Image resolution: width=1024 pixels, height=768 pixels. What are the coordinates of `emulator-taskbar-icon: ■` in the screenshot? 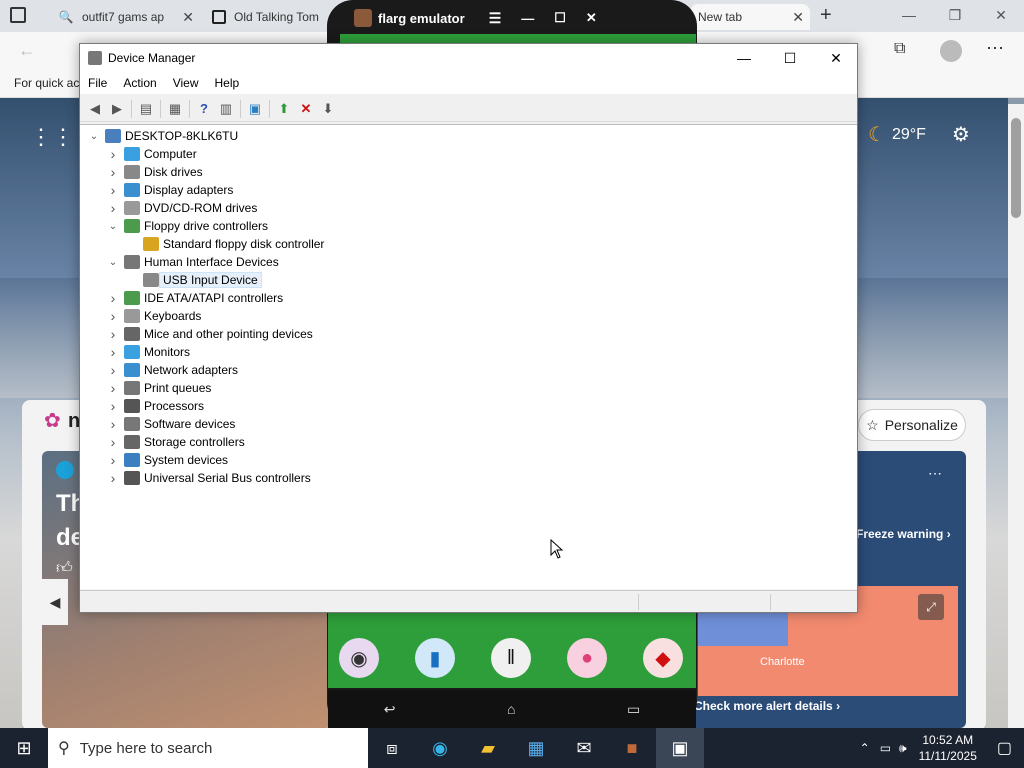 It's located at (632, 748).